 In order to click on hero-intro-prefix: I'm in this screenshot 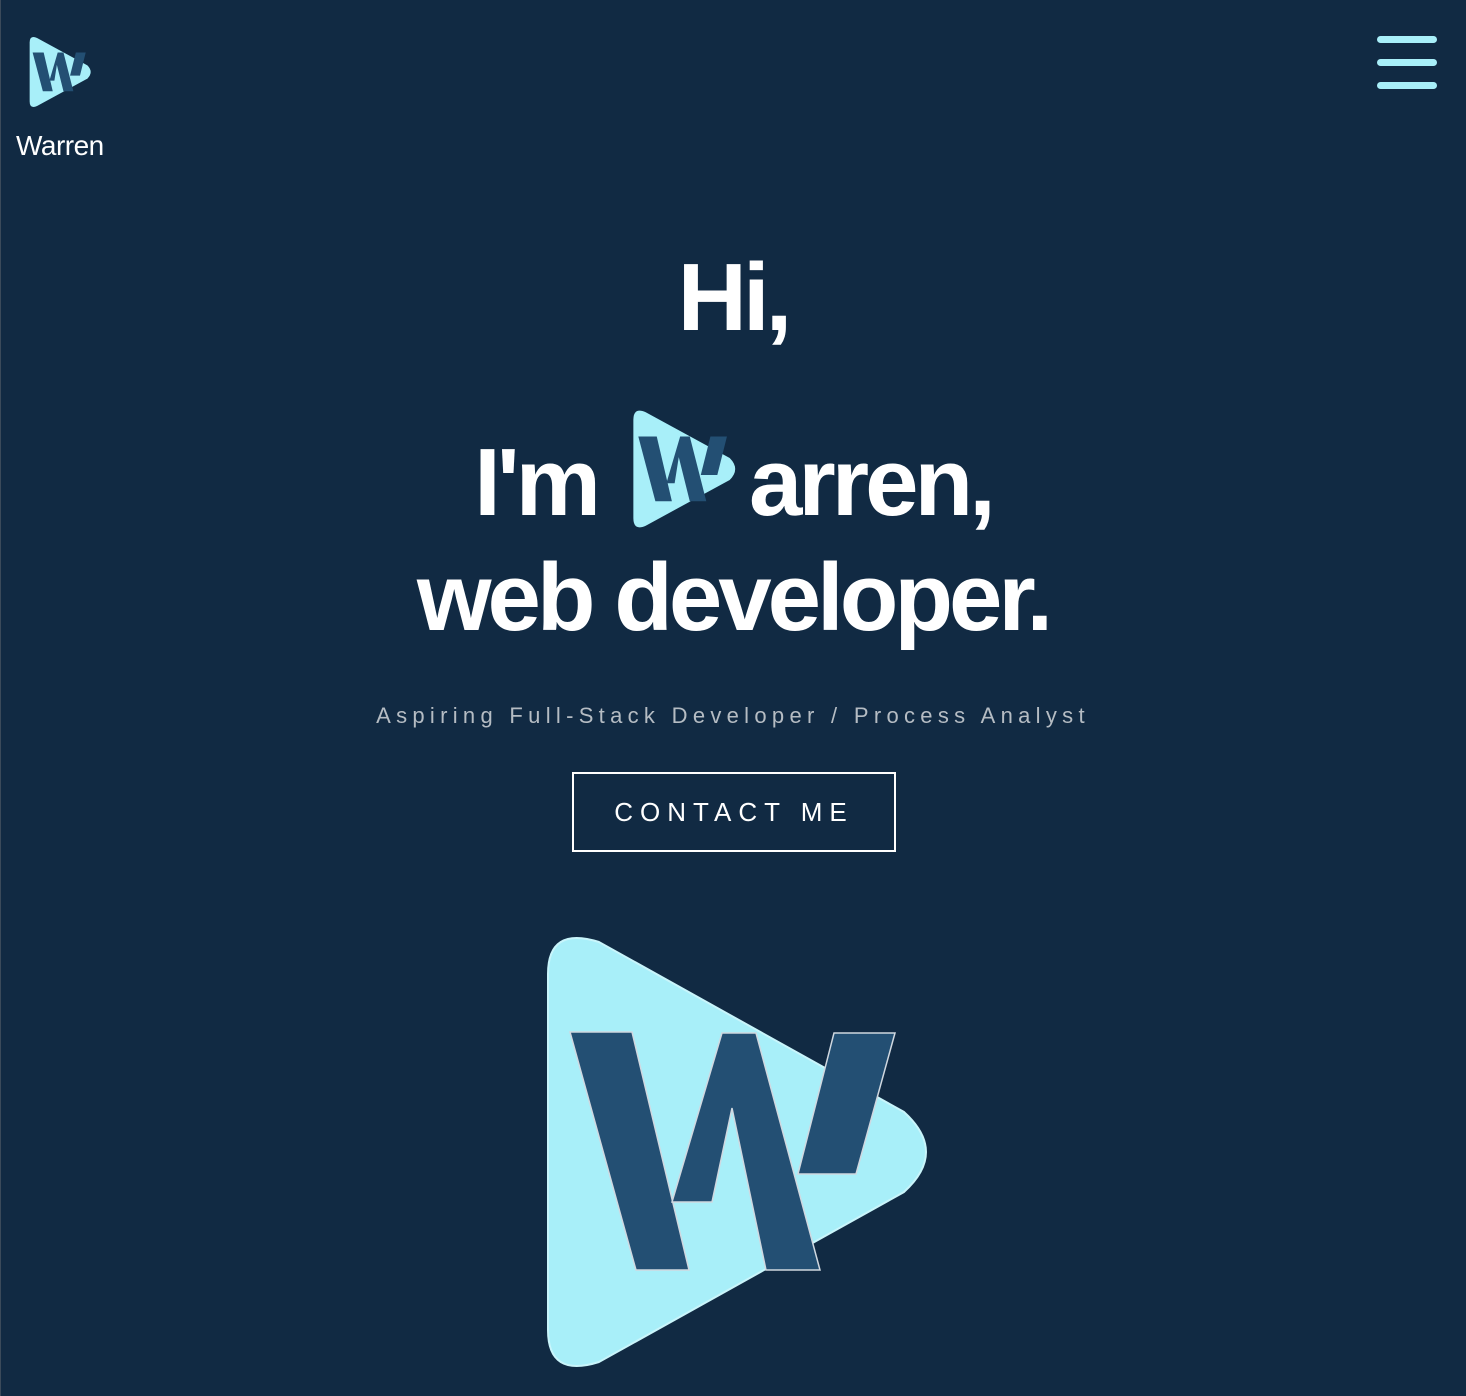, I will do `click(537, 482)`.